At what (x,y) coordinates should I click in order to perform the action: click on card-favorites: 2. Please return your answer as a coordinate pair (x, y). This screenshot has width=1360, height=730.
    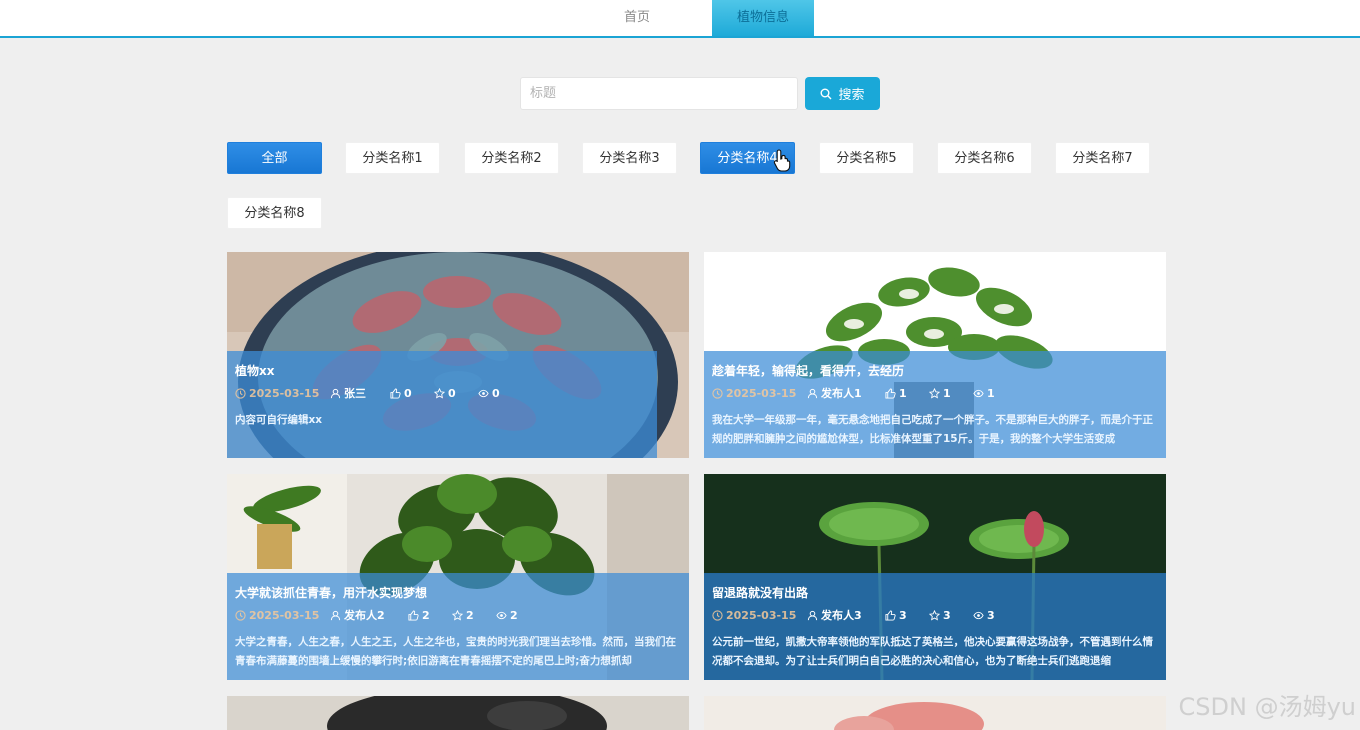
    Looking at the image, I should click on (470, 615).